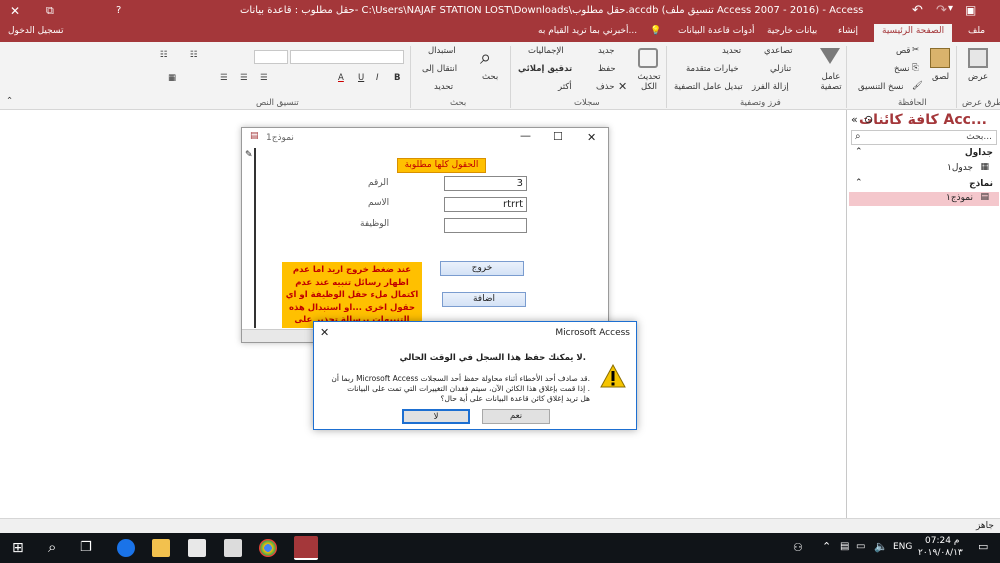 This screenshot has height=563, width=1000. What do you see at coordinates (9, 101) in the screenshot?
I see `collapse-ribbon-icon: ⌃` at bounding box center [9, 101].